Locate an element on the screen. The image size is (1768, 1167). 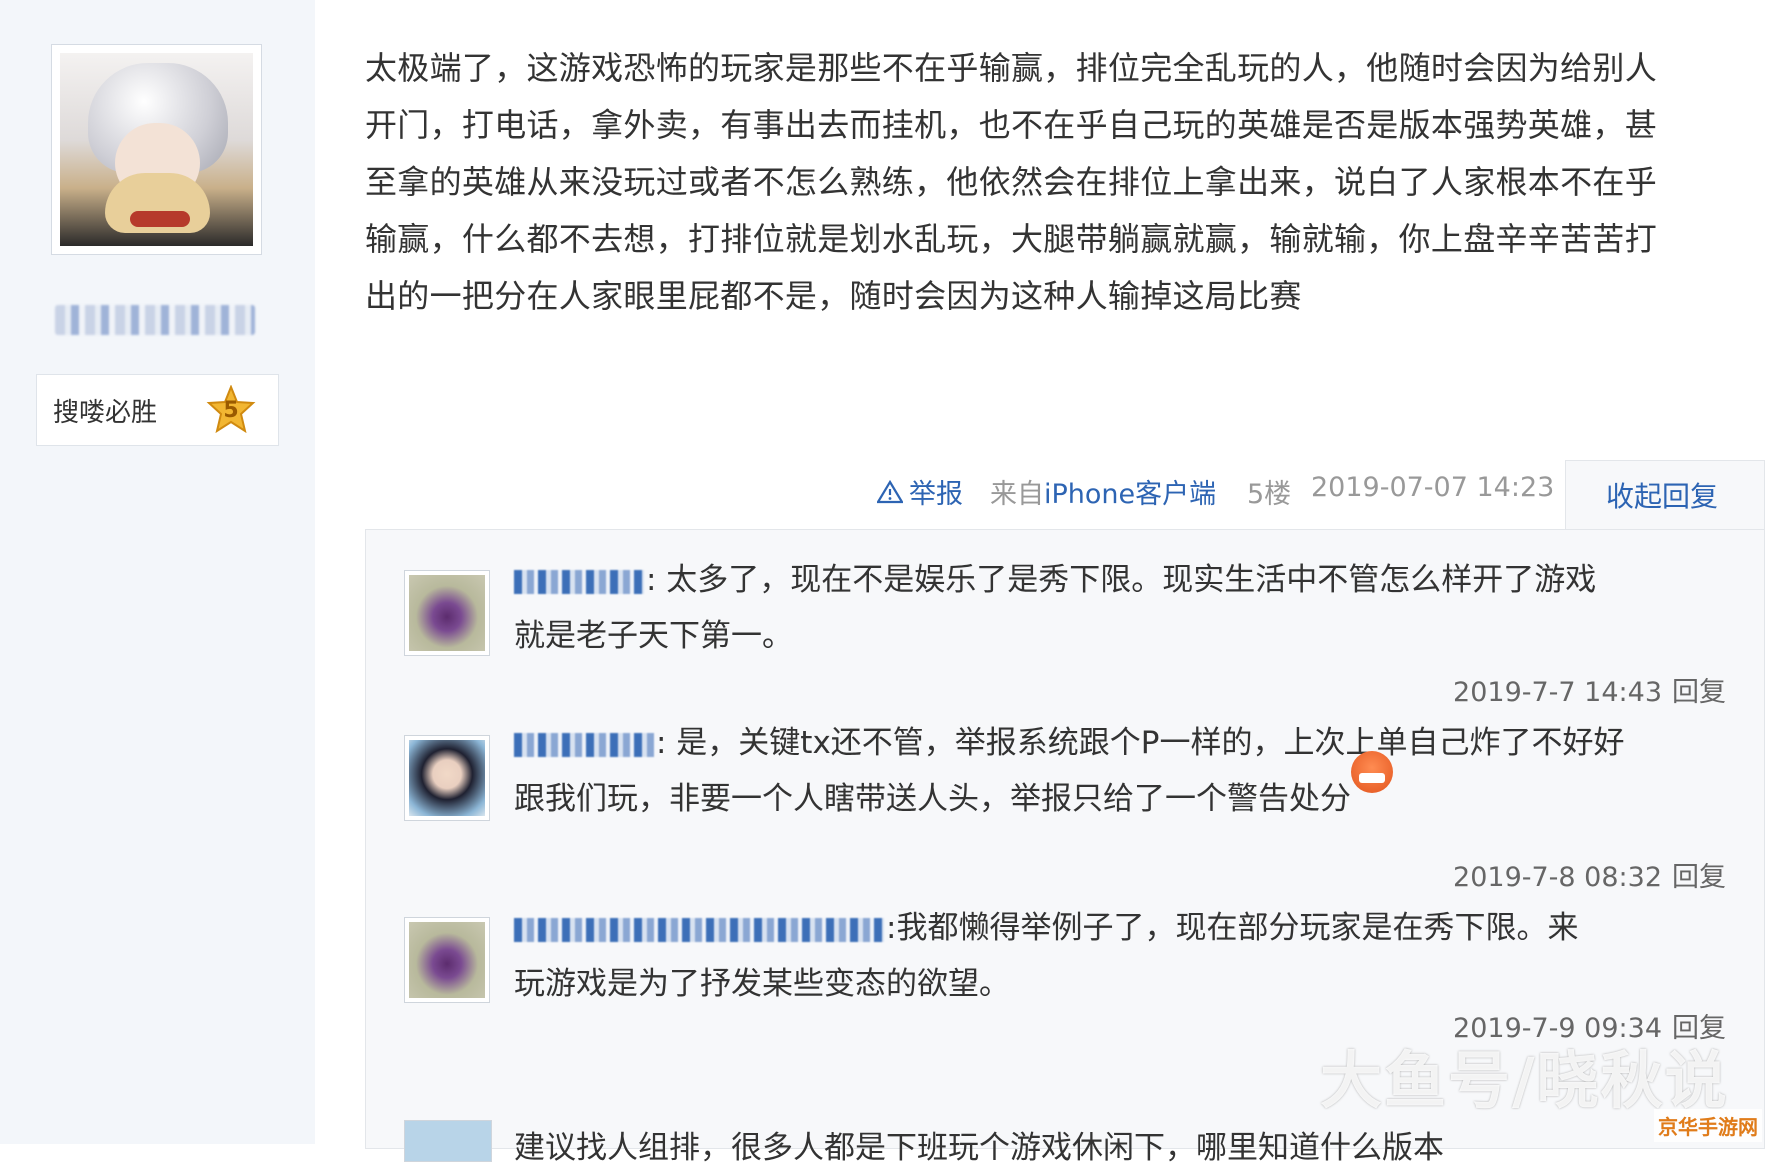
warning-icon is located at coordinates (890, 491).